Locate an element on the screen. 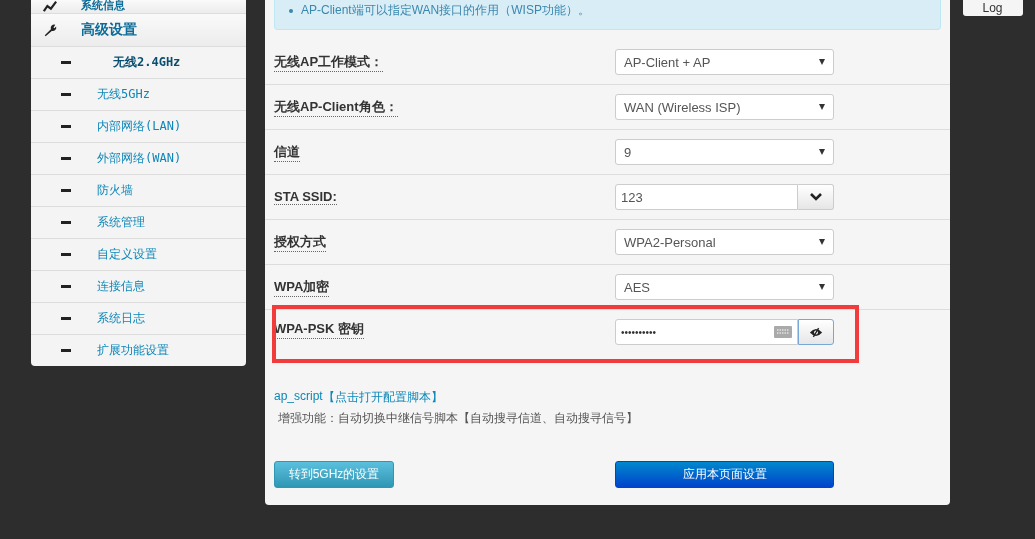  sidebar-item: 连接信息 is located at coordinates (138, 287).